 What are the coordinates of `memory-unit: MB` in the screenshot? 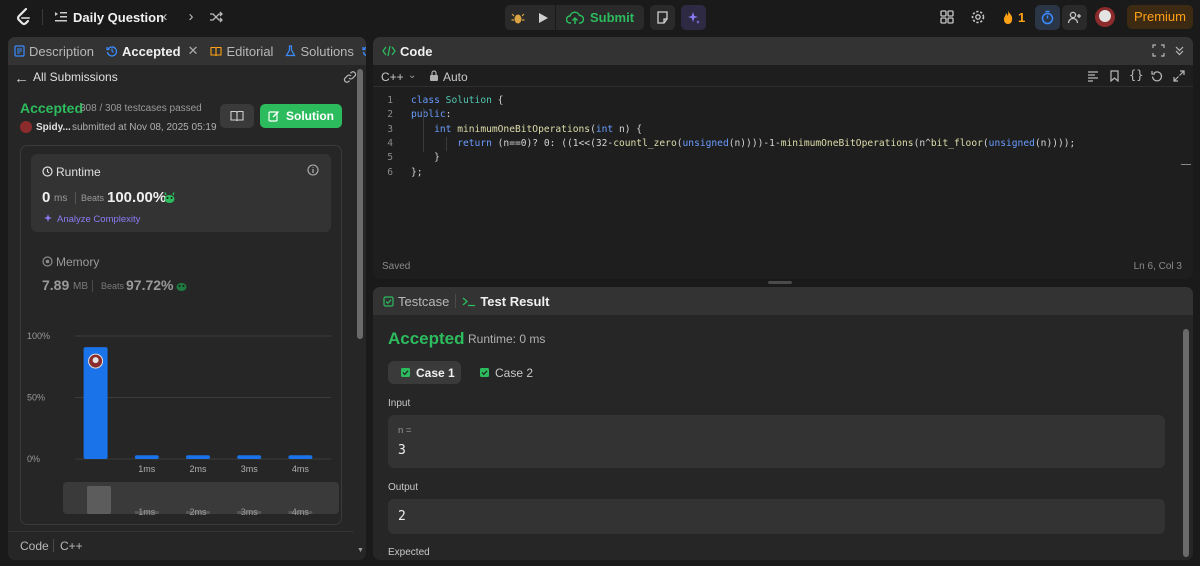 It's located at (80, 286).